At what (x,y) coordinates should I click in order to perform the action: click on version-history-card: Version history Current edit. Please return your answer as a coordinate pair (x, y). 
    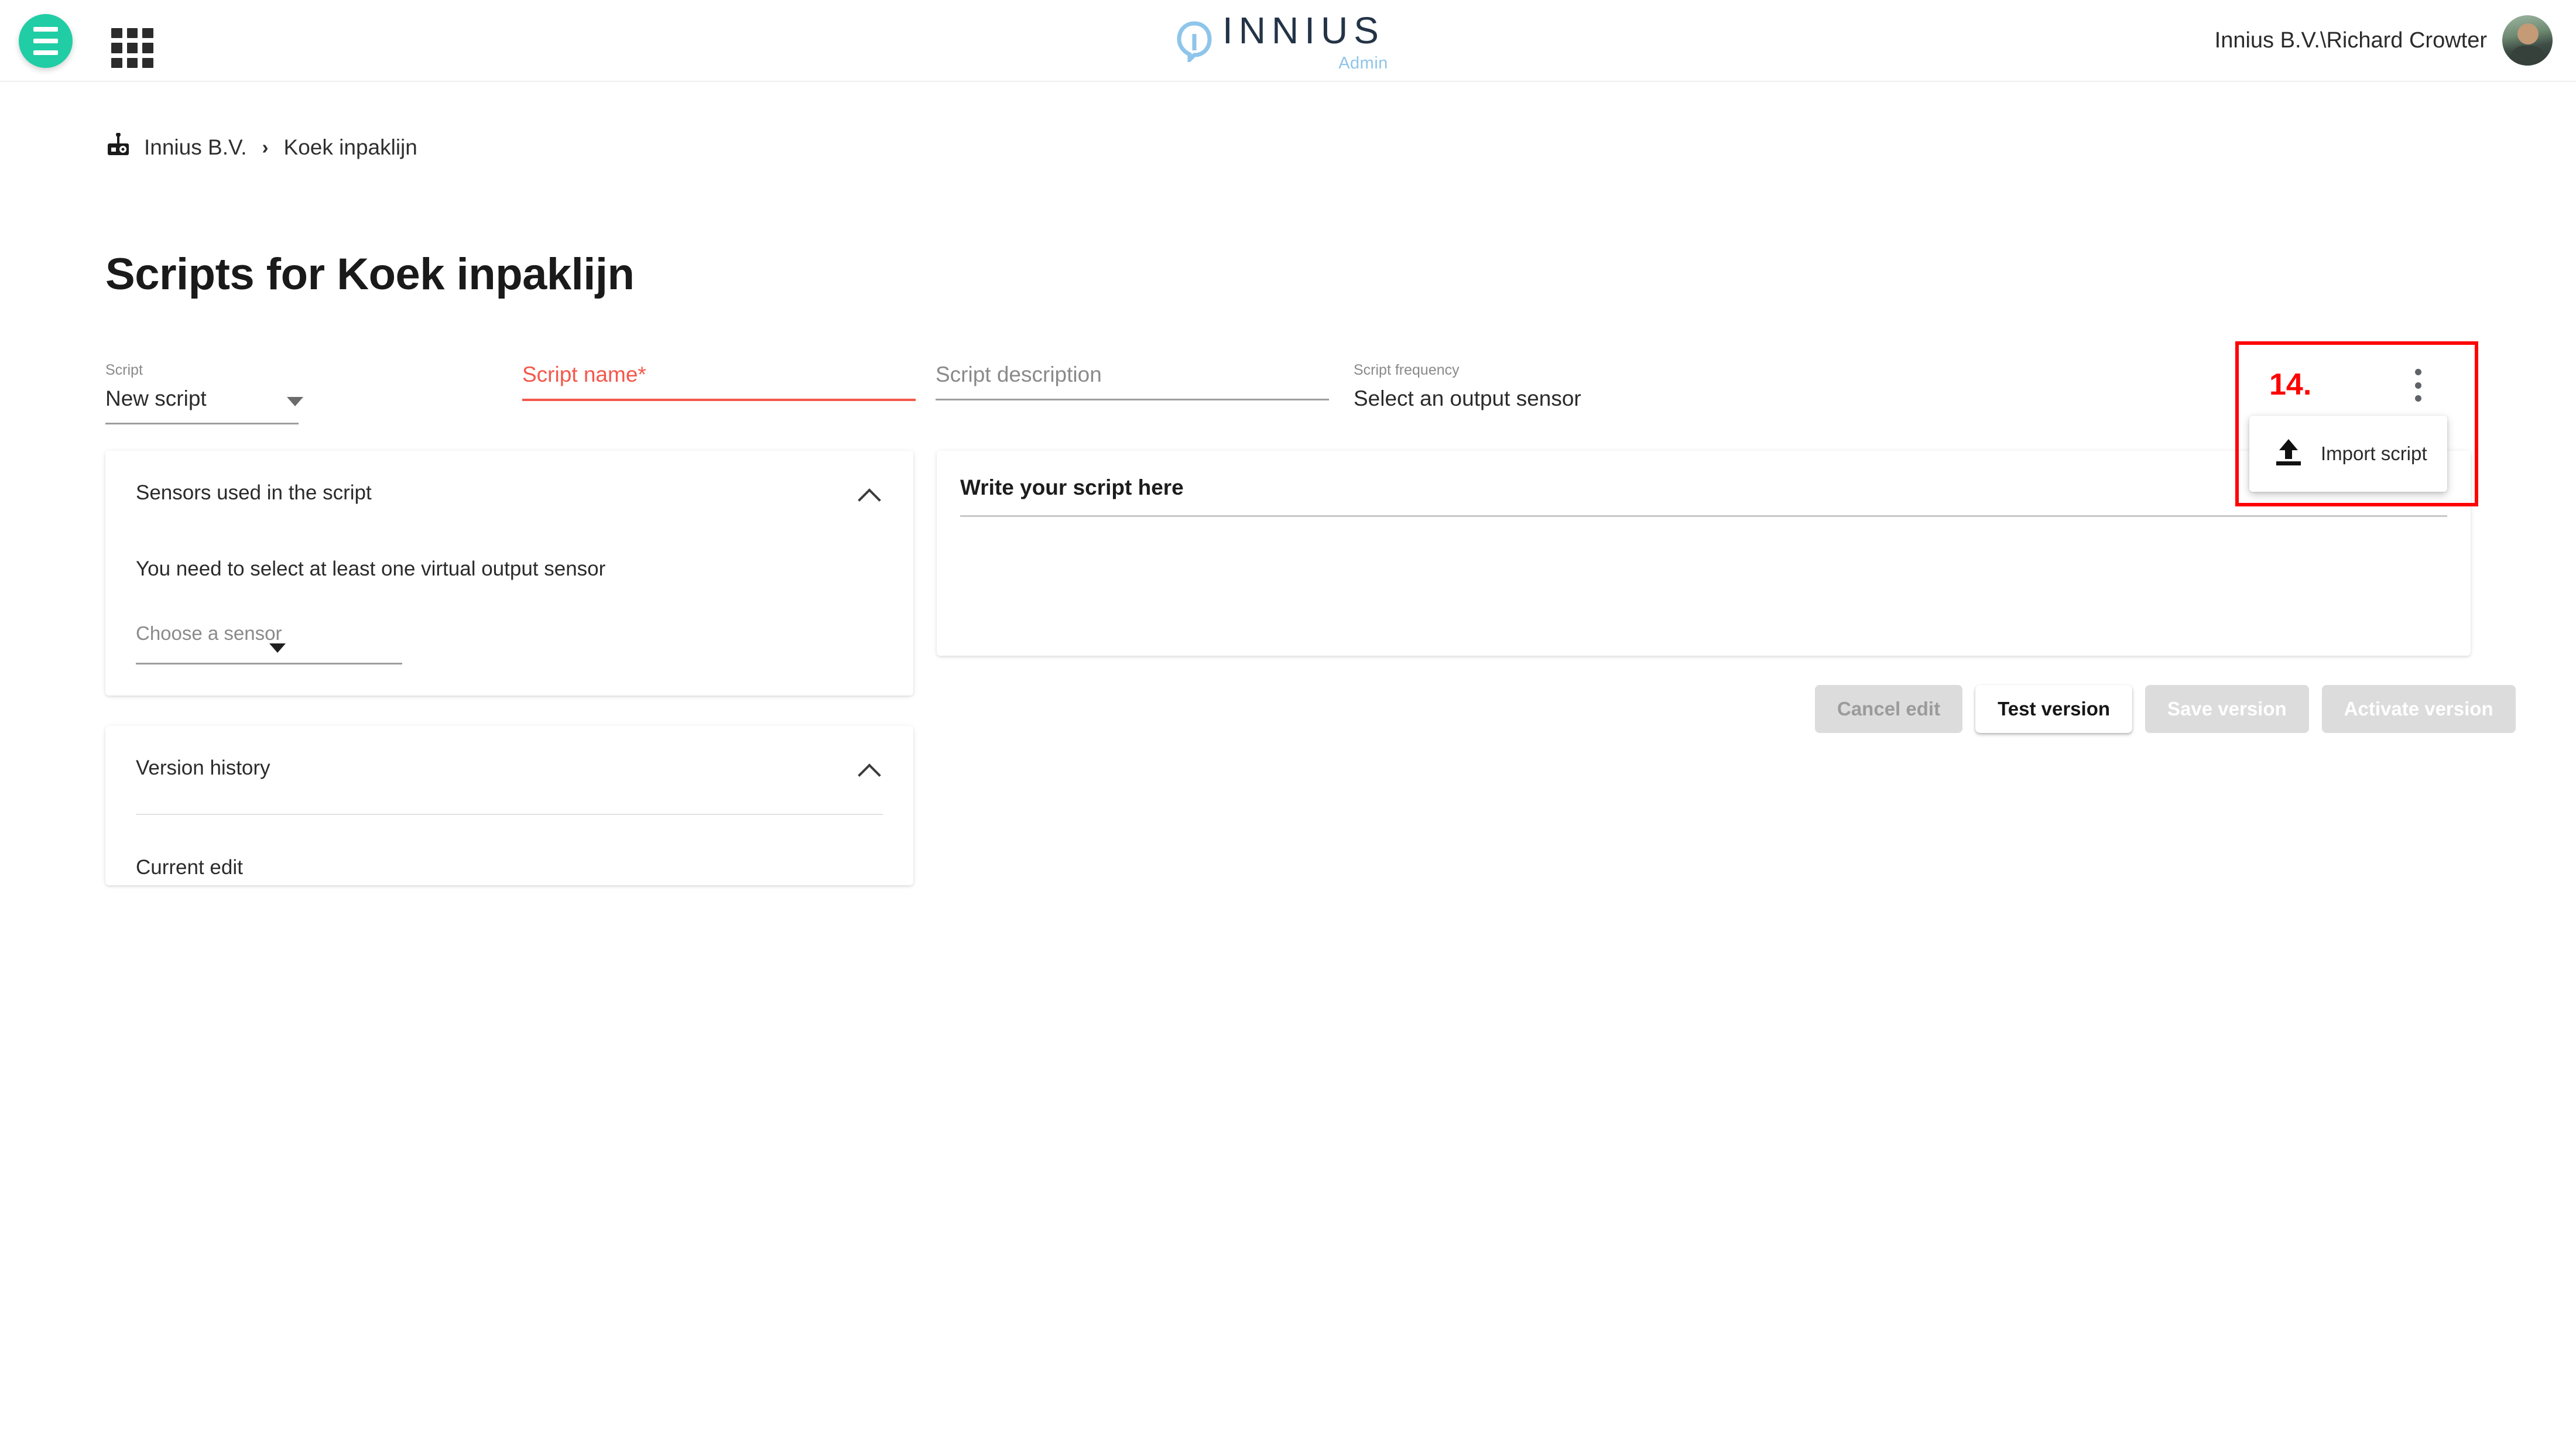
    Looking at the image, I should click on (509, 805).